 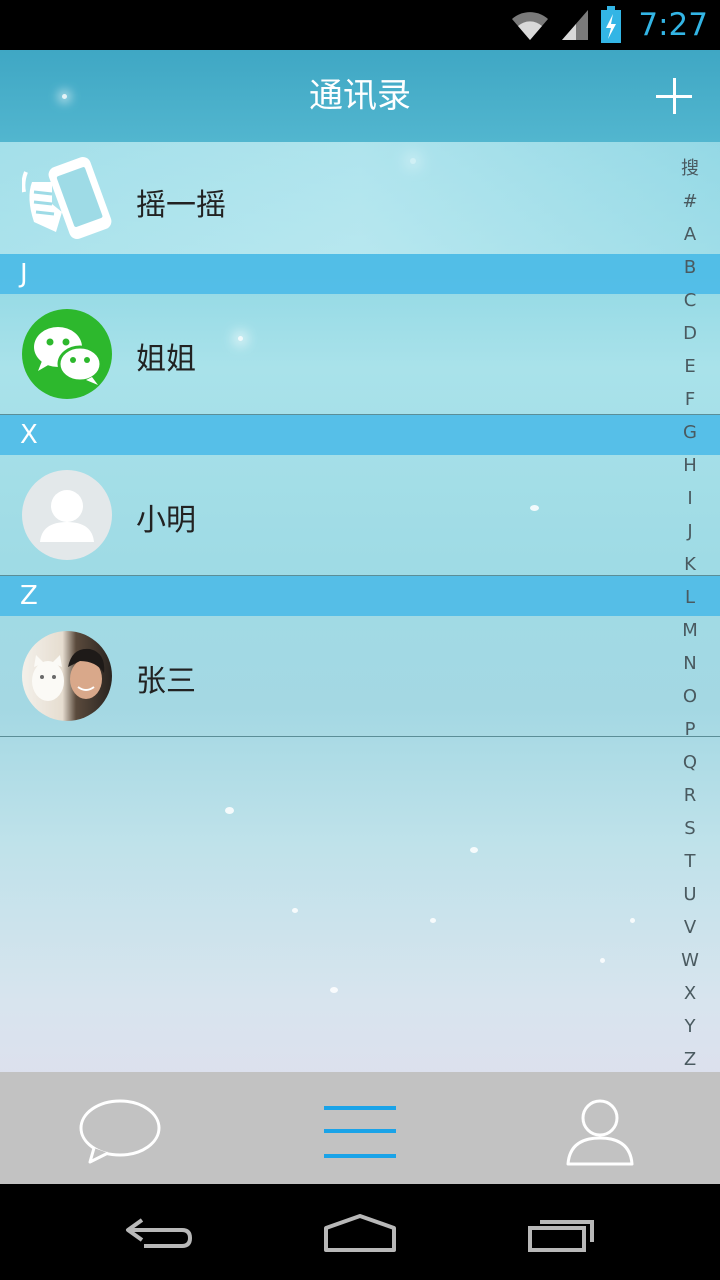 I want to click on index-letter: R, so click(x=690, y=795).